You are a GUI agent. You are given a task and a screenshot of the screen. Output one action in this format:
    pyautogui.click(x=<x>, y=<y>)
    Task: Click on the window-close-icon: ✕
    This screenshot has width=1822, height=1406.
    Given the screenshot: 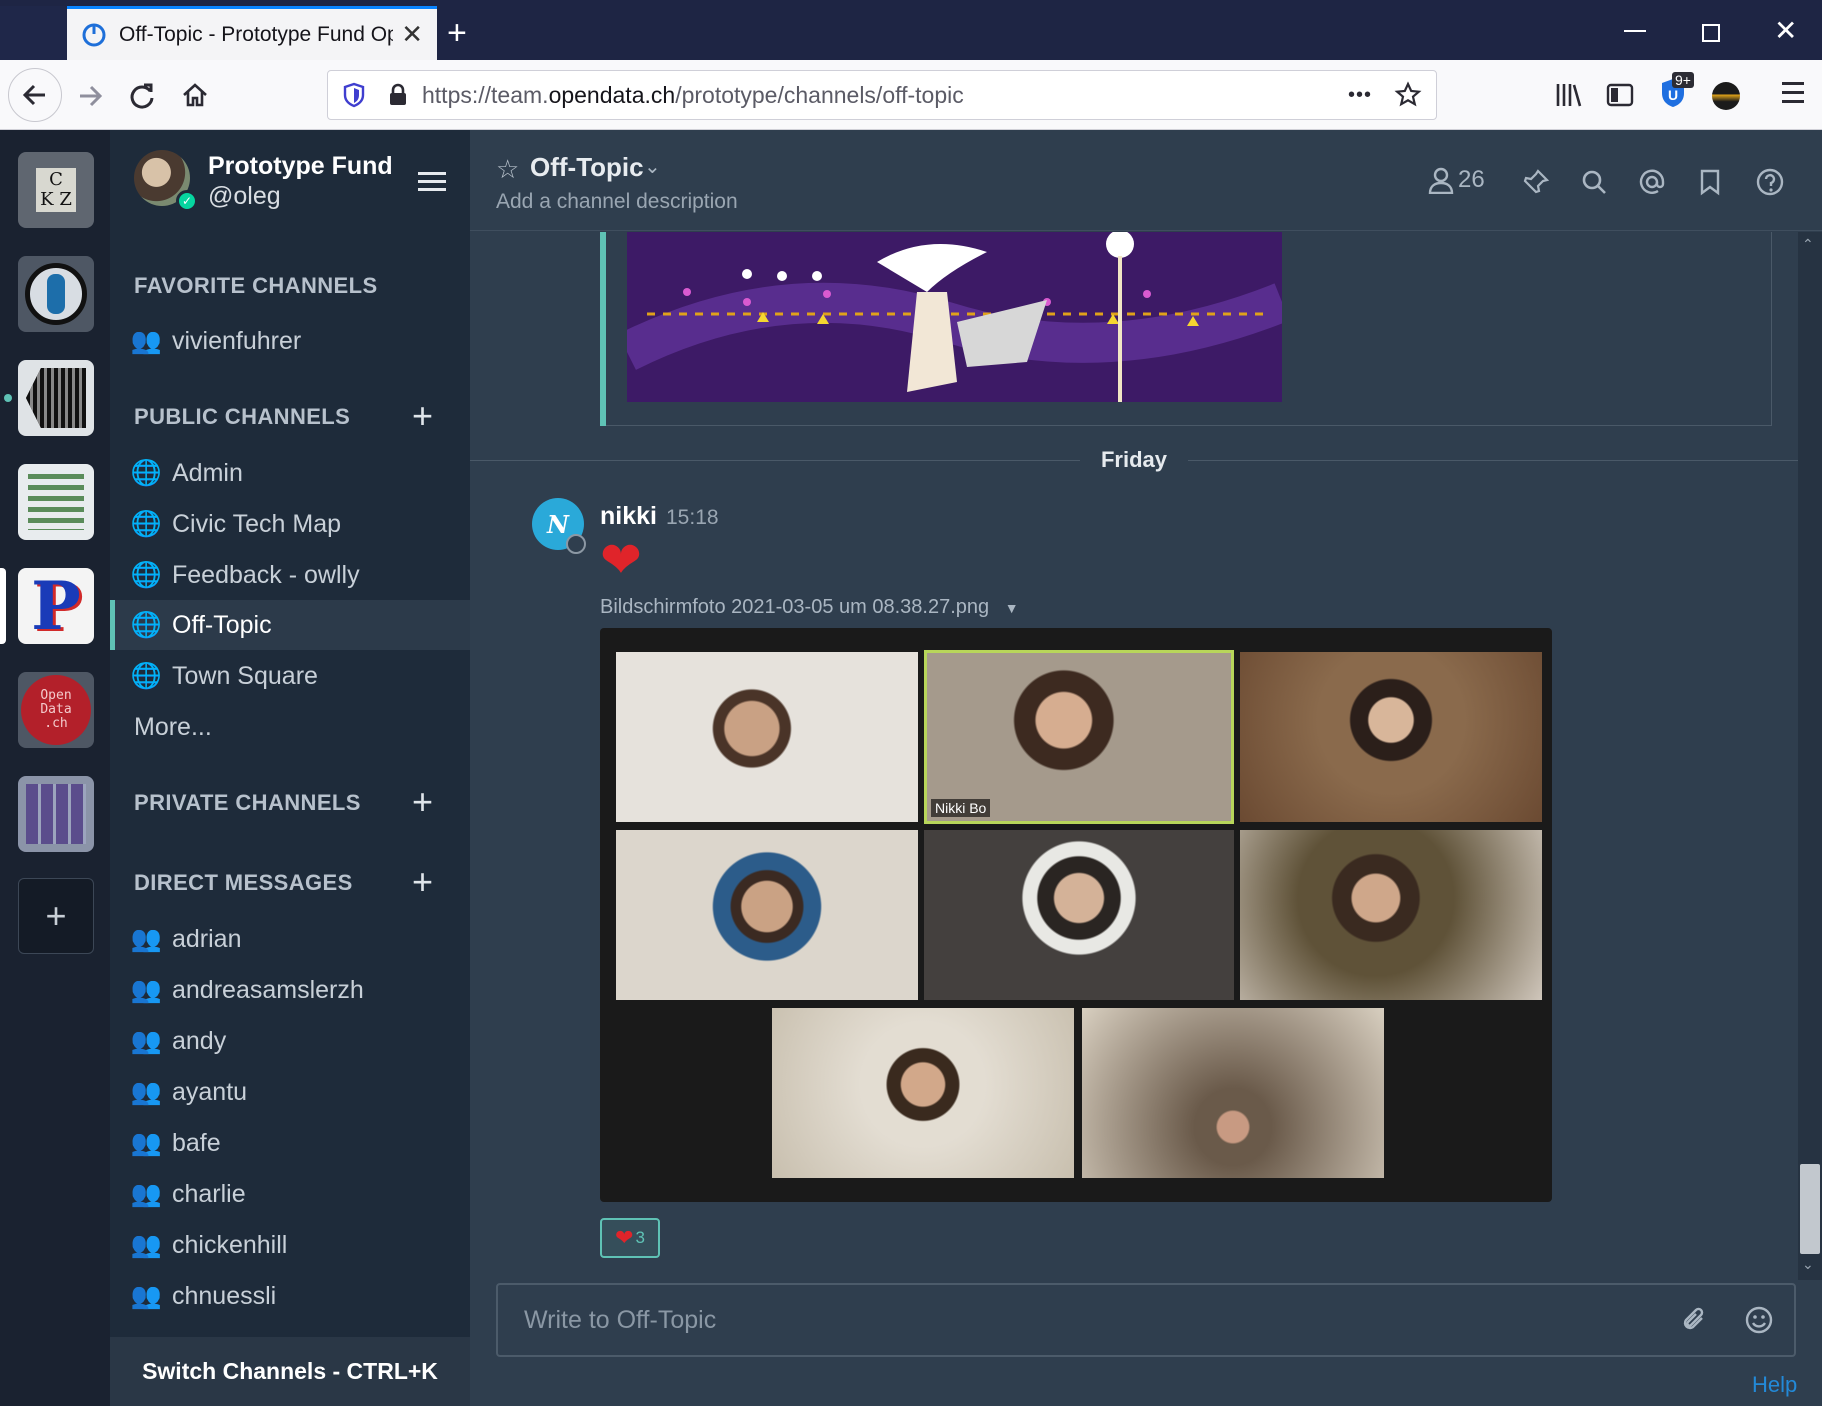 What is the action you would take?
    pyautogui.click(x=1785, y=30)
    